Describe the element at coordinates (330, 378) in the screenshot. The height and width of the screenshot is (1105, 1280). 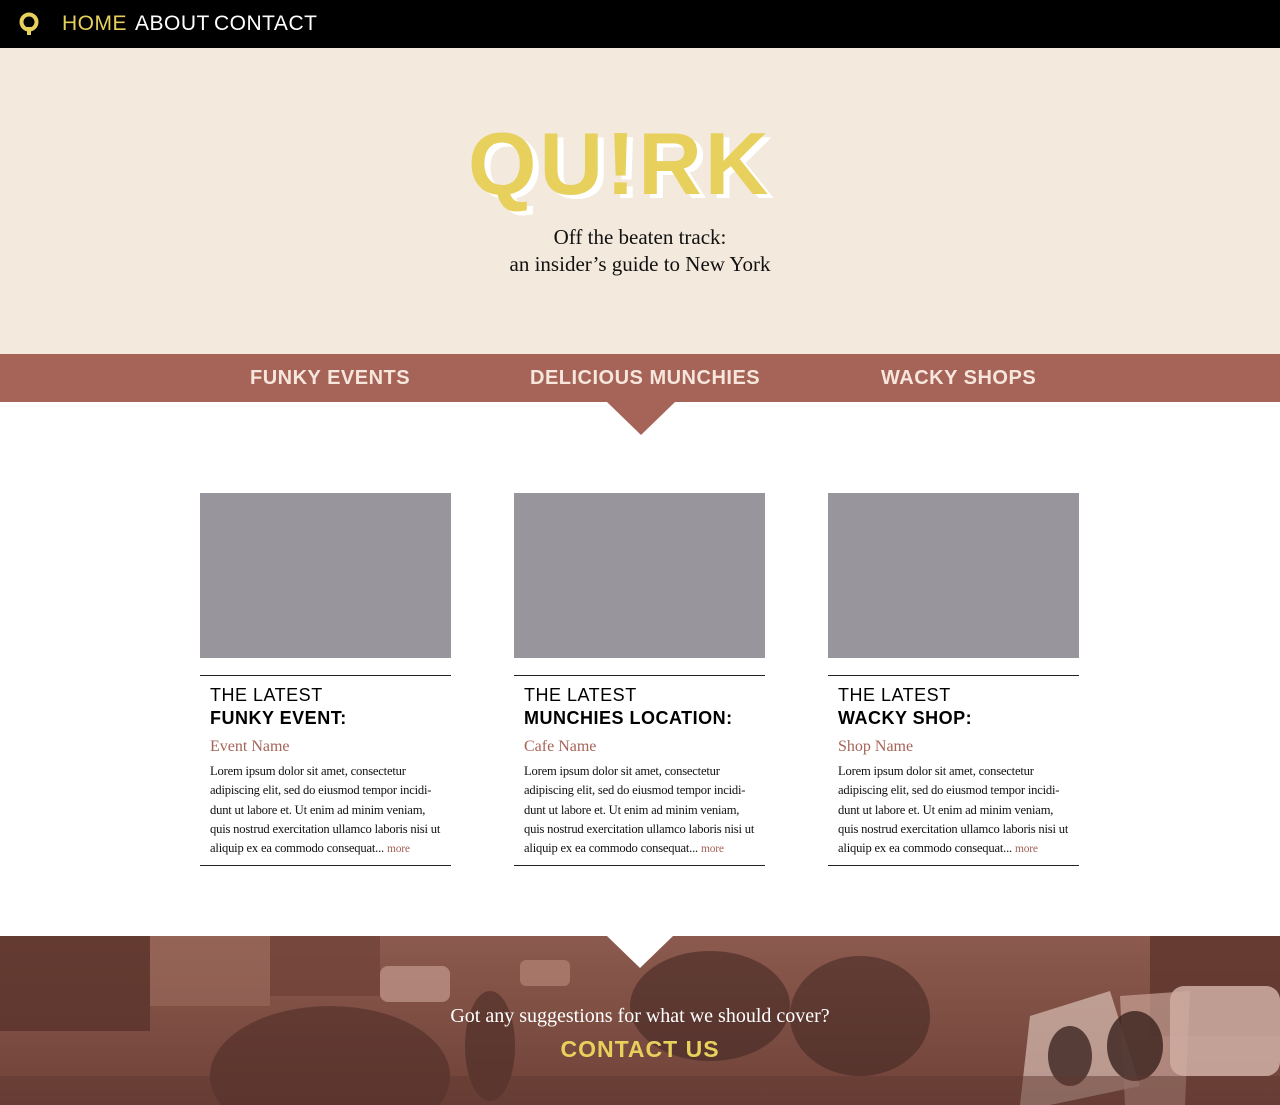
I see `tab-funky-events: FUNKY EVENTS` at that location.